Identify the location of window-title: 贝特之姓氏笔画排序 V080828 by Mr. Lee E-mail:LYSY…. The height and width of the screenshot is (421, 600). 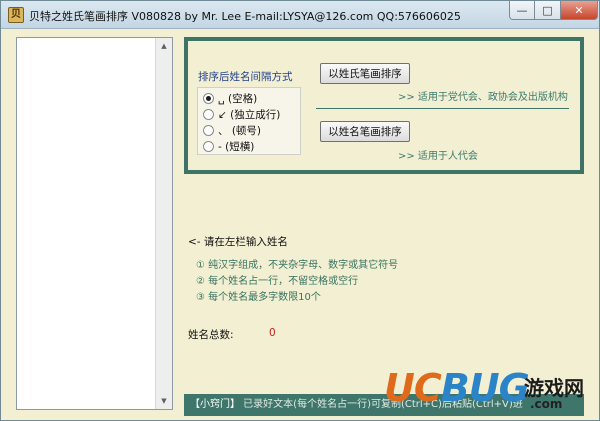
(245, 16).